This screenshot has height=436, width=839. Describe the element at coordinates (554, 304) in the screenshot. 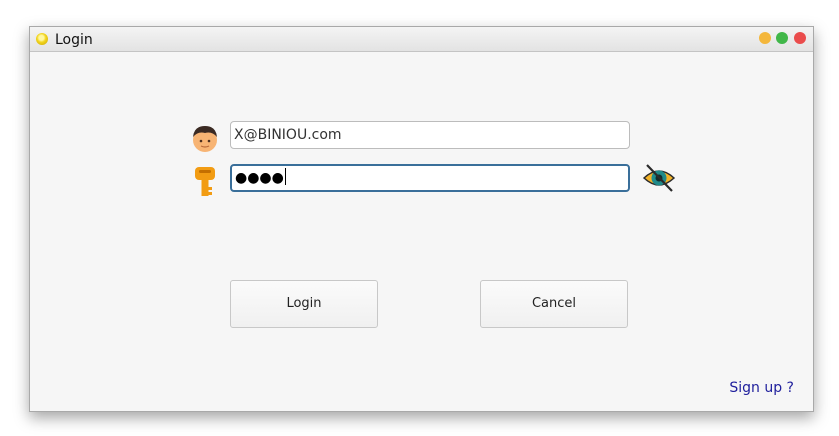

I see `cancel-button: Cancel` at that location.